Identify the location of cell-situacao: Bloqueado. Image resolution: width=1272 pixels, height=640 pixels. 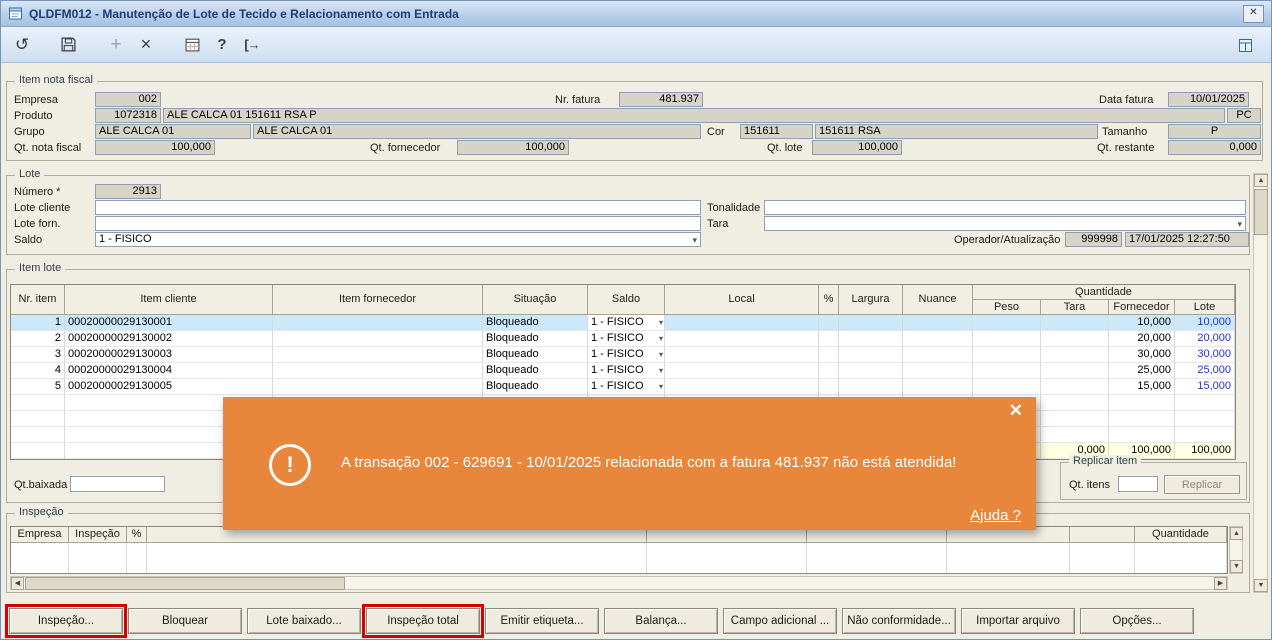
(535, 371).